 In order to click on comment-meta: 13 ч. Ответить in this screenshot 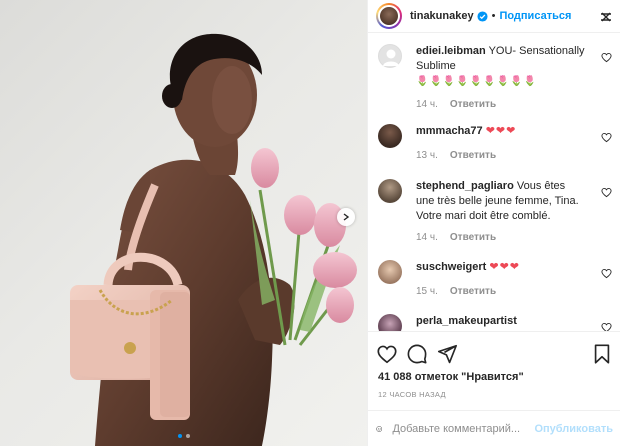, I will do `click(456, 155)`.